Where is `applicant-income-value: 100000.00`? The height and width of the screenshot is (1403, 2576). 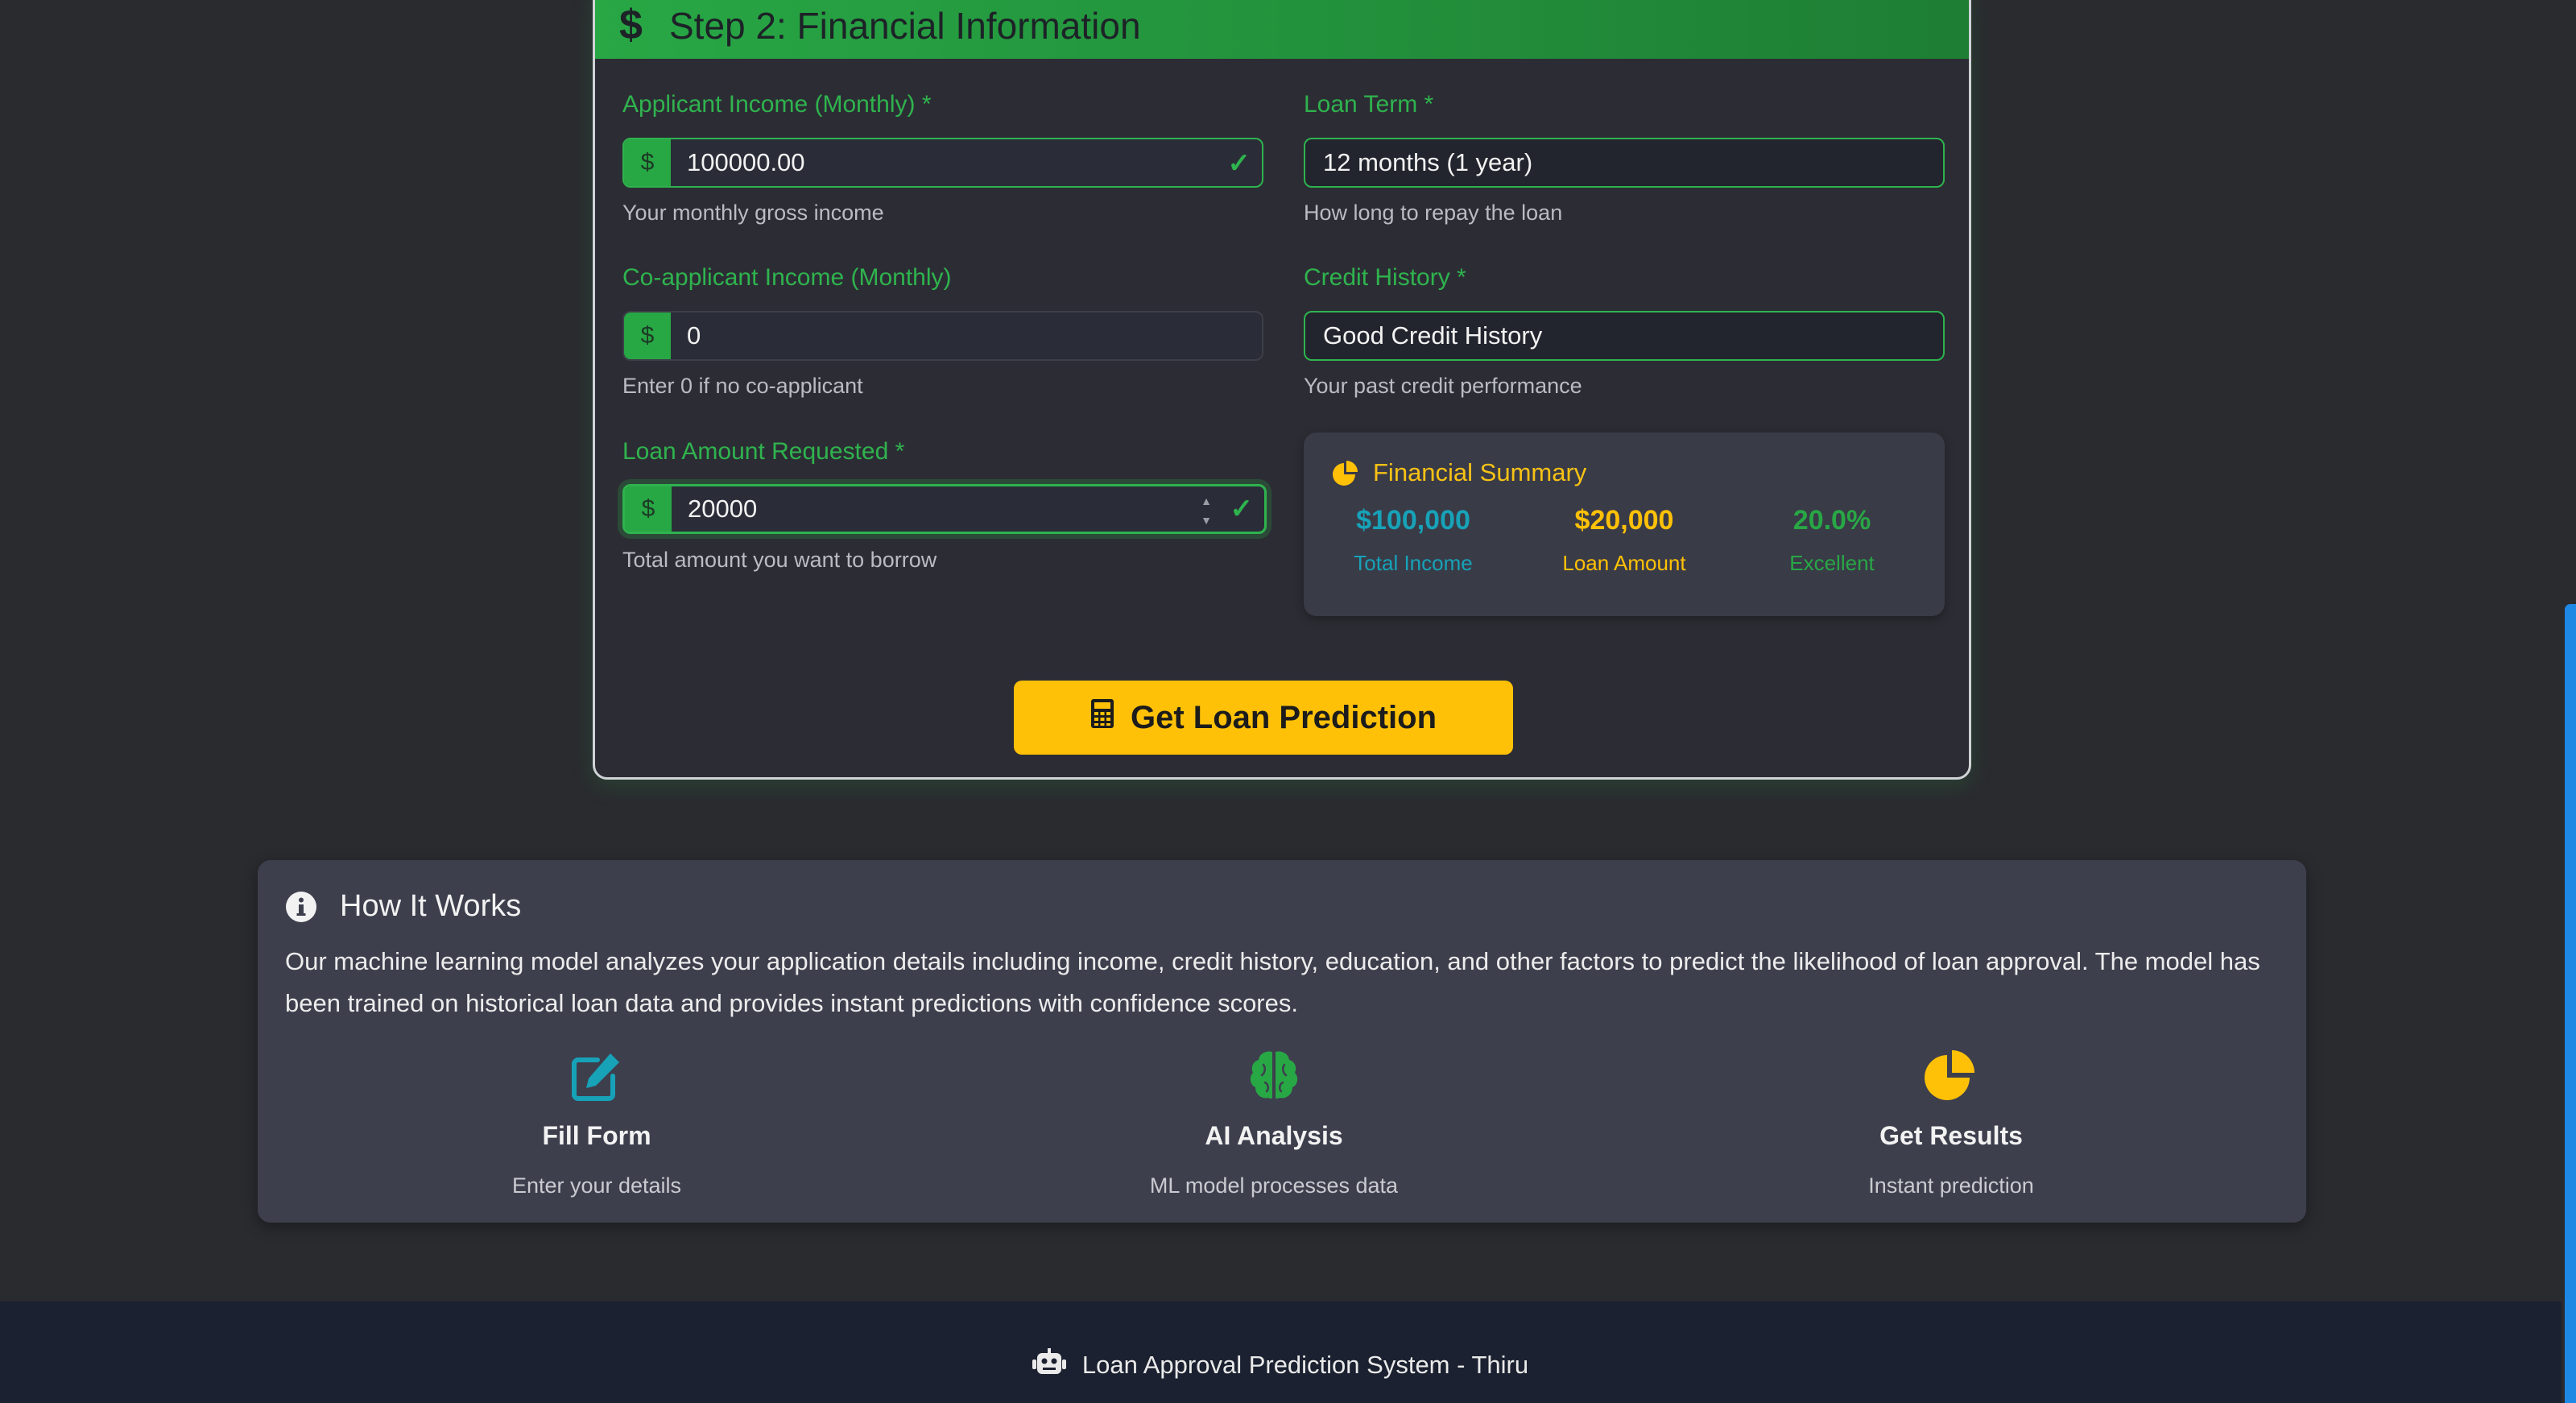 applicant-income-value: 100000.00 is located at coordinates (746, 162).